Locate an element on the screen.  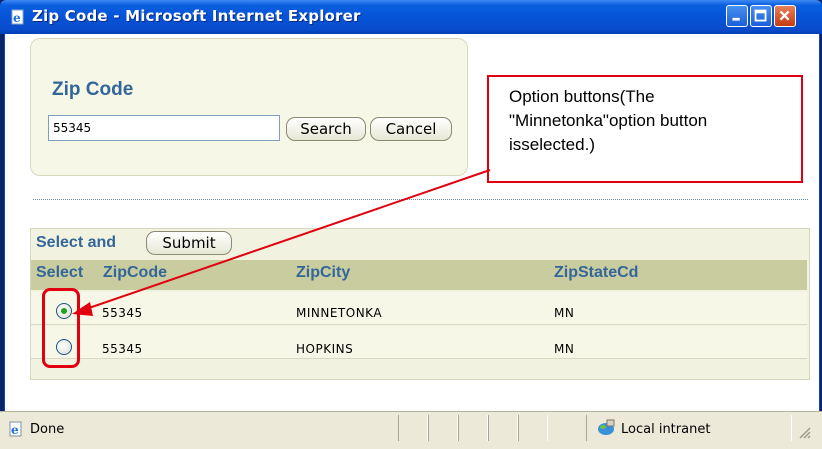
cancel-button-label: Cancel is located at coordinates (411, 129).